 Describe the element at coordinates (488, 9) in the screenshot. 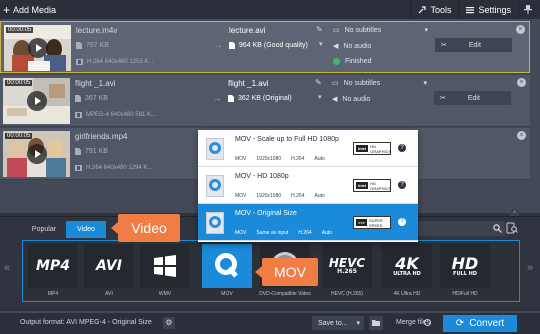

I see `settings-button: Settings` at that location.